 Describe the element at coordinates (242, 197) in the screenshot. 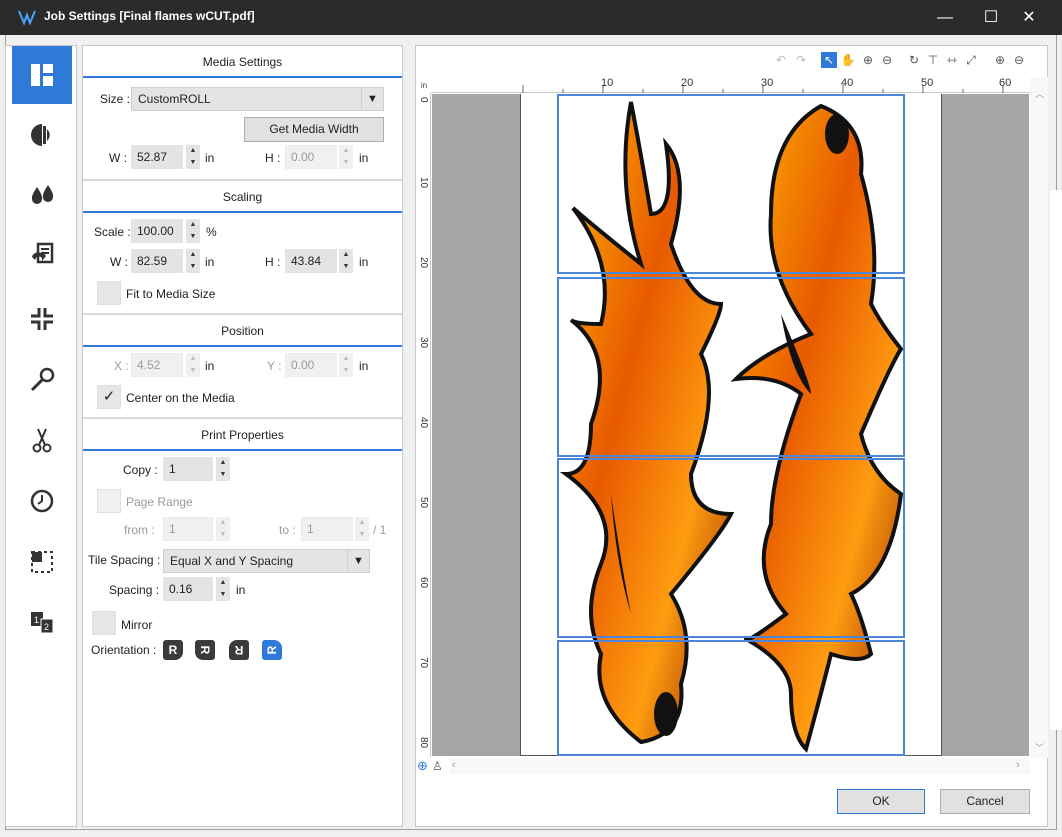

I see `scaling-header: Scaling` at that location.